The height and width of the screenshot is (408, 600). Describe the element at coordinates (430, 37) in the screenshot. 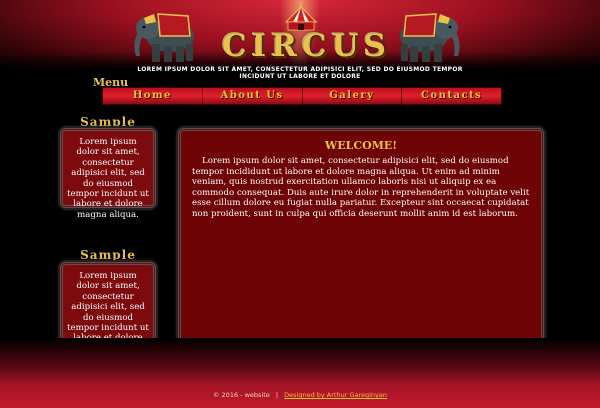

I see `elephant-right-icon` at that location.